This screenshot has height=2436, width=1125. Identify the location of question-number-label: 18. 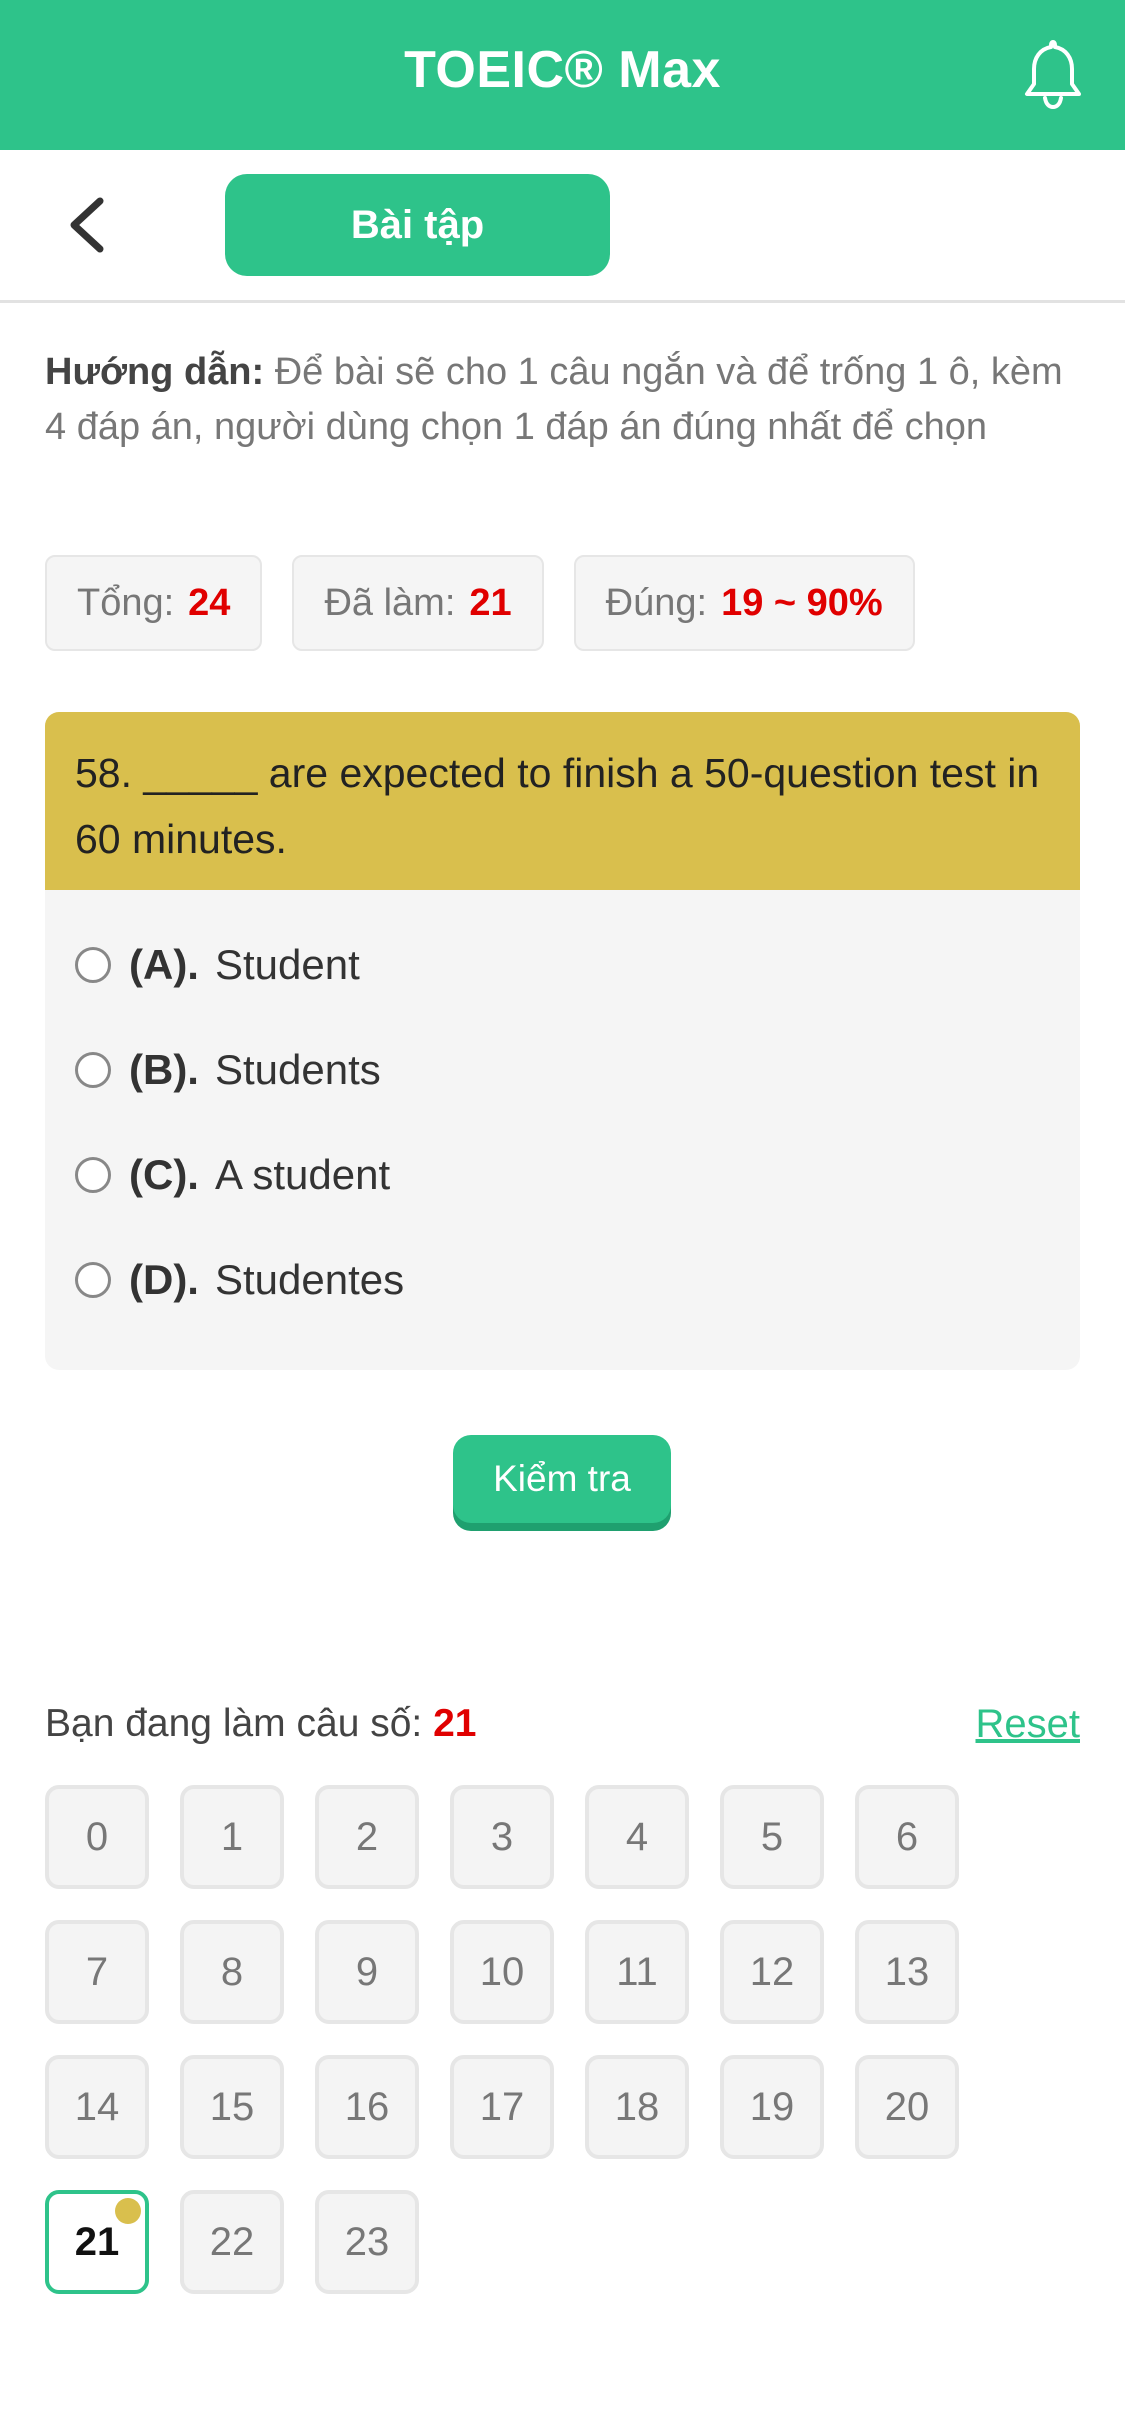
(637, 2106).